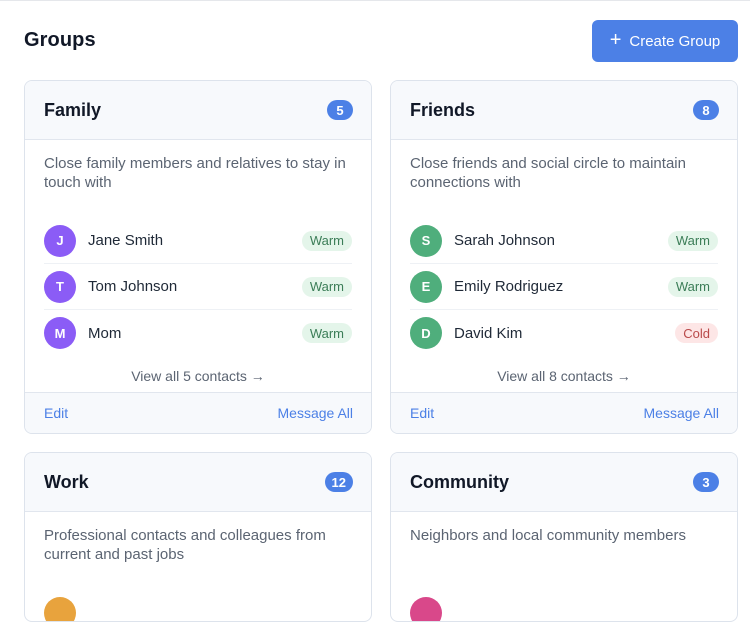 This screenshot has height=622, width=750. Describe the element at coordinates (375, 0) in the screenshot. I see `top-divider` at that location.